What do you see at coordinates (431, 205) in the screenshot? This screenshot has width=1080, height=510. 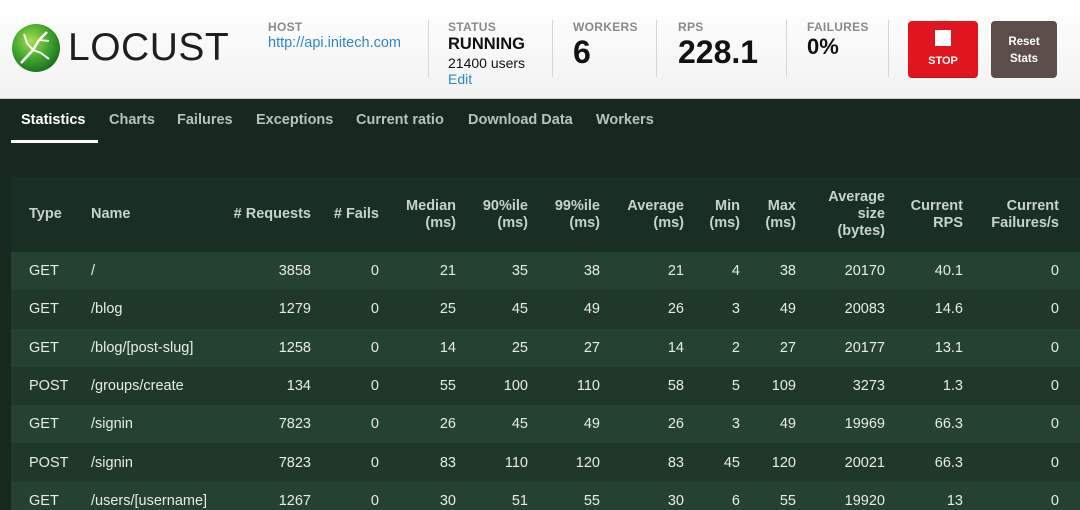 I see `col-header-median-line1: Median` at bounding box center [431, 205].